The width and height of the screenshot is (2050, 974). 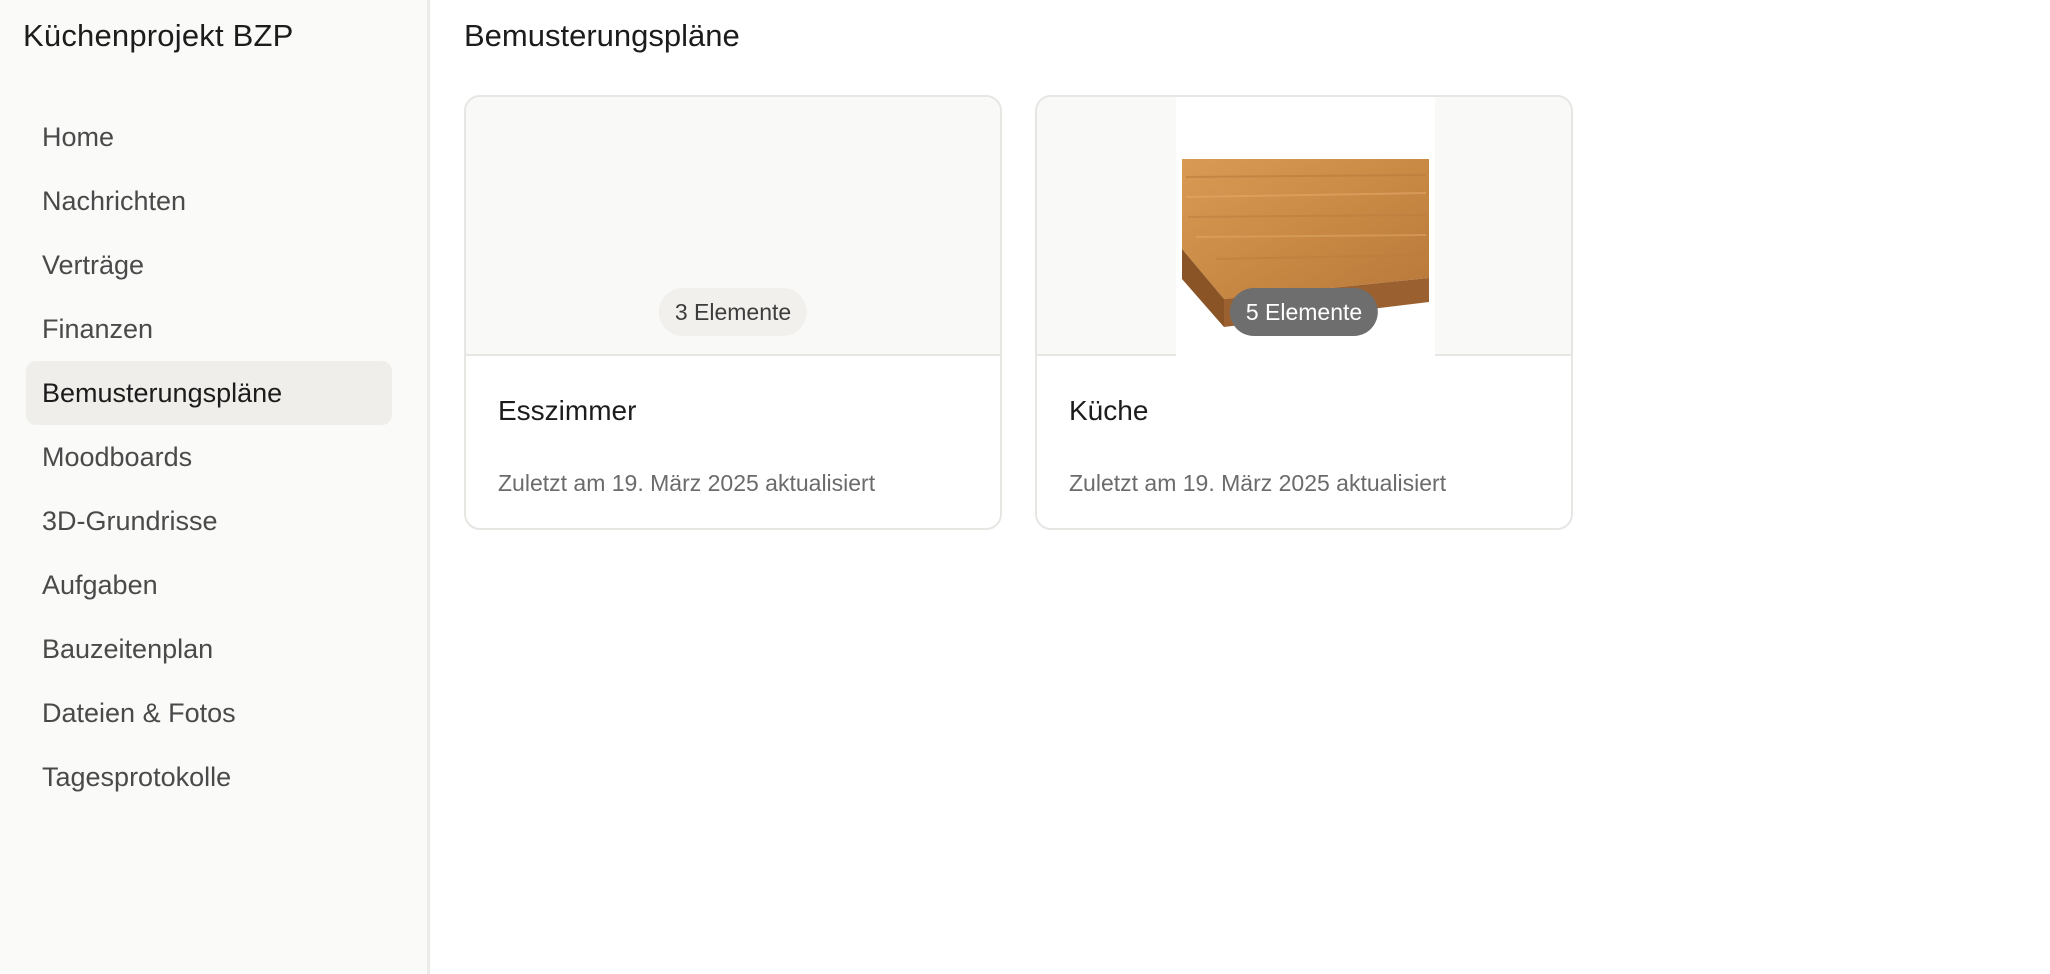 I want to click on page-title: Bemusterungspläne, so click(x=602, y=35).